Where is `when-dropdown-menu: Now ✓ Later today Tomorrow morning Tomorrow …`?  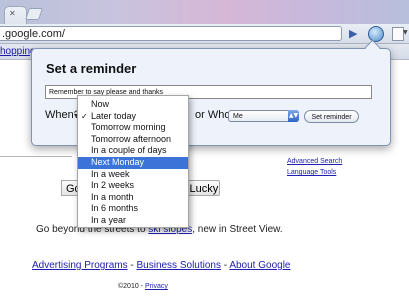 when-dropdown-menu: Now ✓ Later today Tomorrow morning Tomorrow … is located at coordinates (133, 161).